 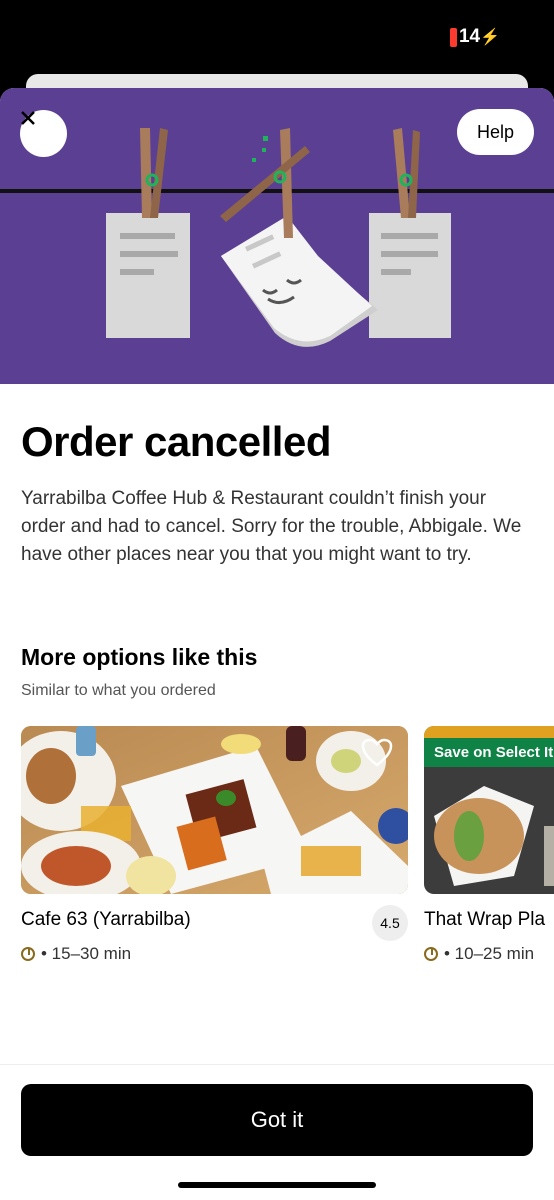 I want to click on got-it-button: Got it, so click(x=277, y=1120).